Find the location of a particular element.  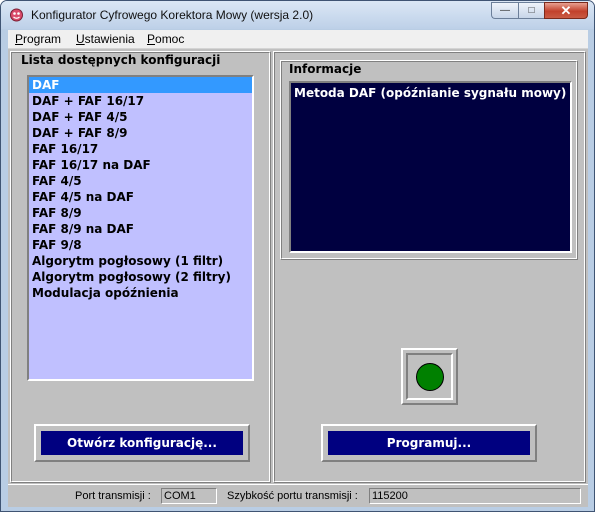

config-list-item: FAF 4/5 is located at coordinates (140, 181).